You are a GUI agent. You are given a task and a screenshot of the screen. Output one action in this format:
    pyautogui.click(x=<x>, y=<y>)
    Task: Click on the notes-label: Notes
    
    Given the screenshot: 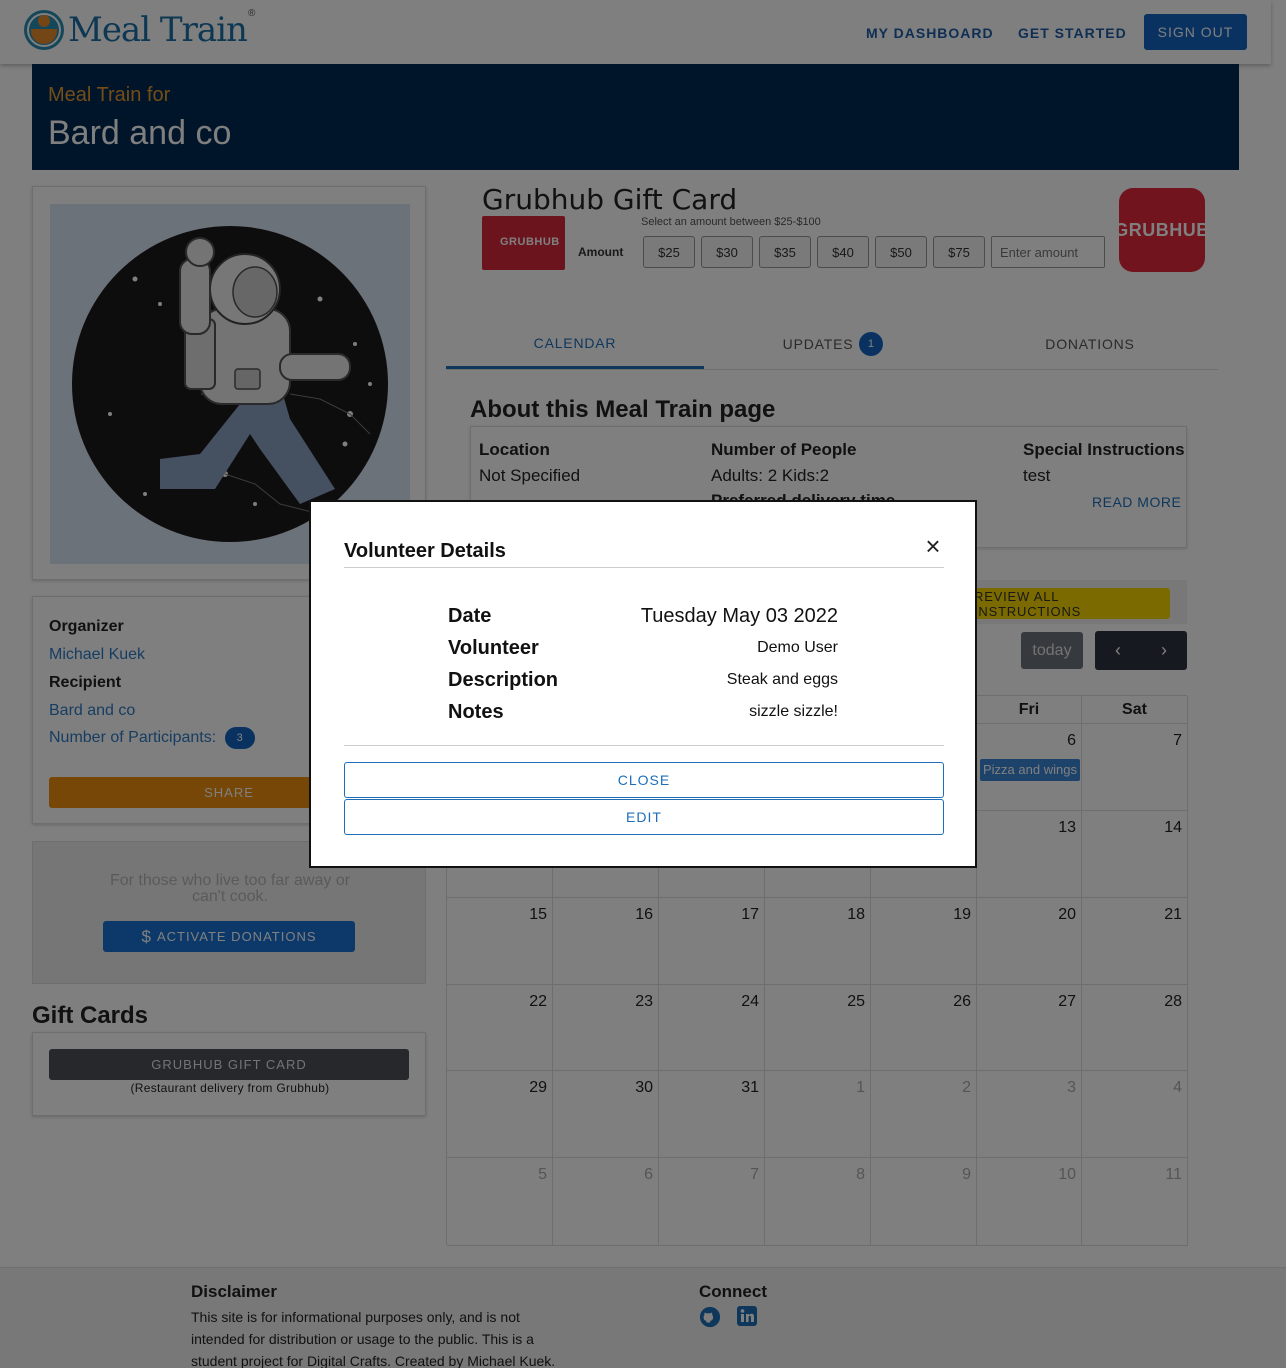 What is the action you would take?
    pyautogui.click(x=476, y=712)
    